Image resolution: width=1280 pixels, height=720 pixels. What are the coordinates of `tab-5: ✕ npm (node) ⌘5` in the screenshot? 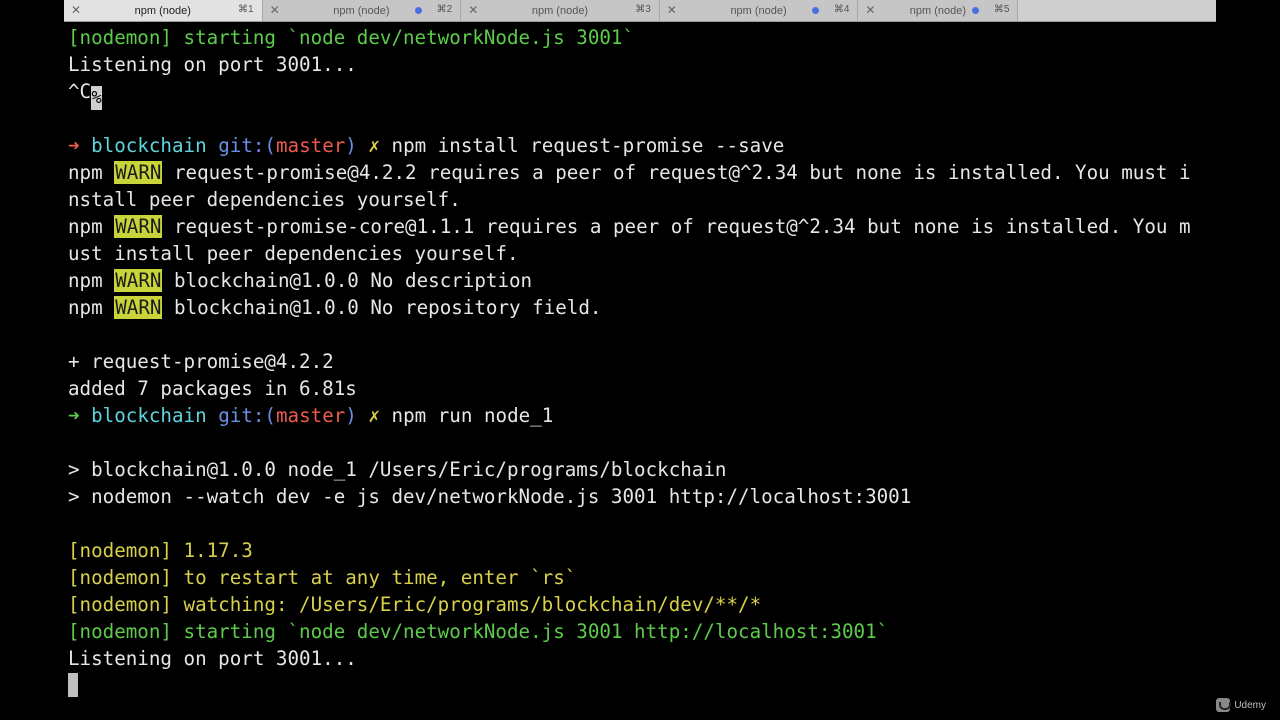 It's located at (938, 10).